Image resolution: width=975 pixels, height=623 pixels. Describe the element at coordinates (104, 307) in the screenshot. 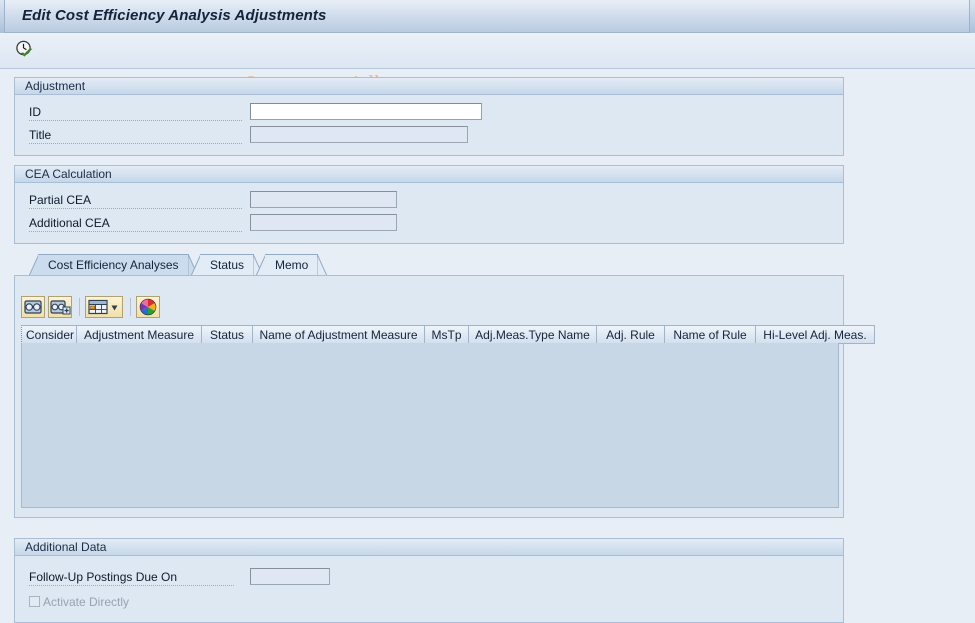

I see `layout-settings-icon` at that location.